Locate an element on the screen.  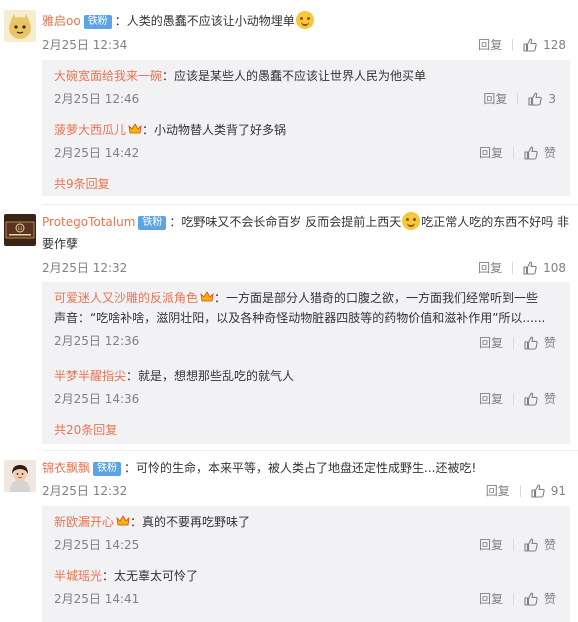
comment-actions: 回复 128 is located at coordinates (522, 44).